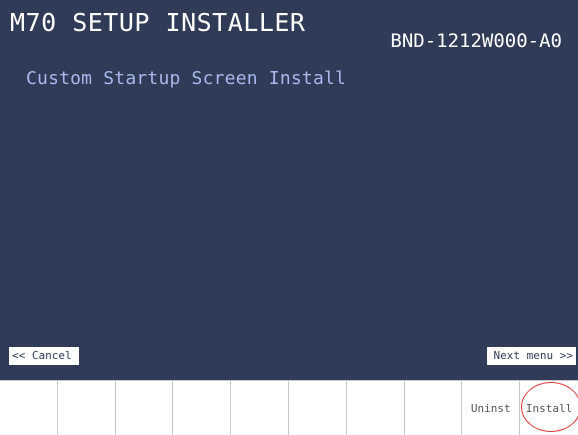 The width and height of the screenshot is (578, 435). What do you see at coordinates (491, 408) in the screenshot?
I see `uninstall-key: Uninst` at bounding box center [491, 408].